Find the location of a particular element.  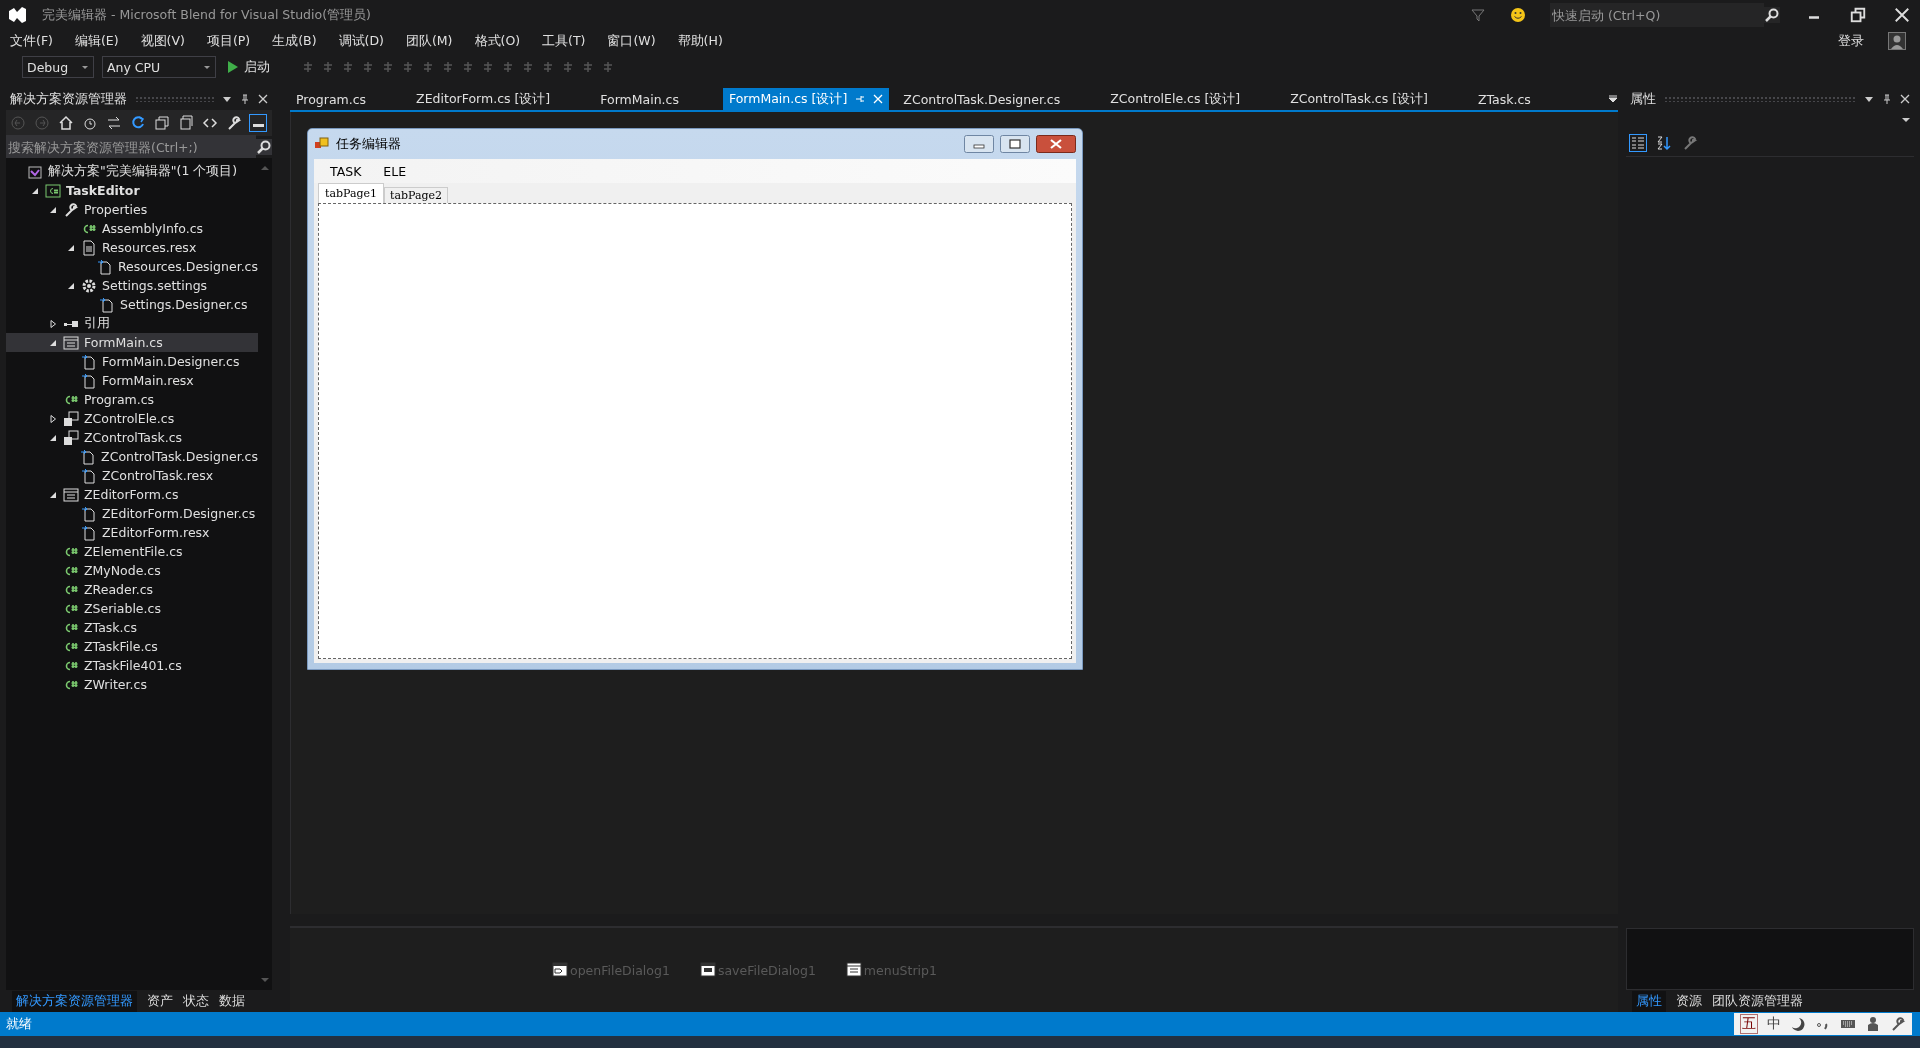

sync-icon is located at coordinates (114, 123).